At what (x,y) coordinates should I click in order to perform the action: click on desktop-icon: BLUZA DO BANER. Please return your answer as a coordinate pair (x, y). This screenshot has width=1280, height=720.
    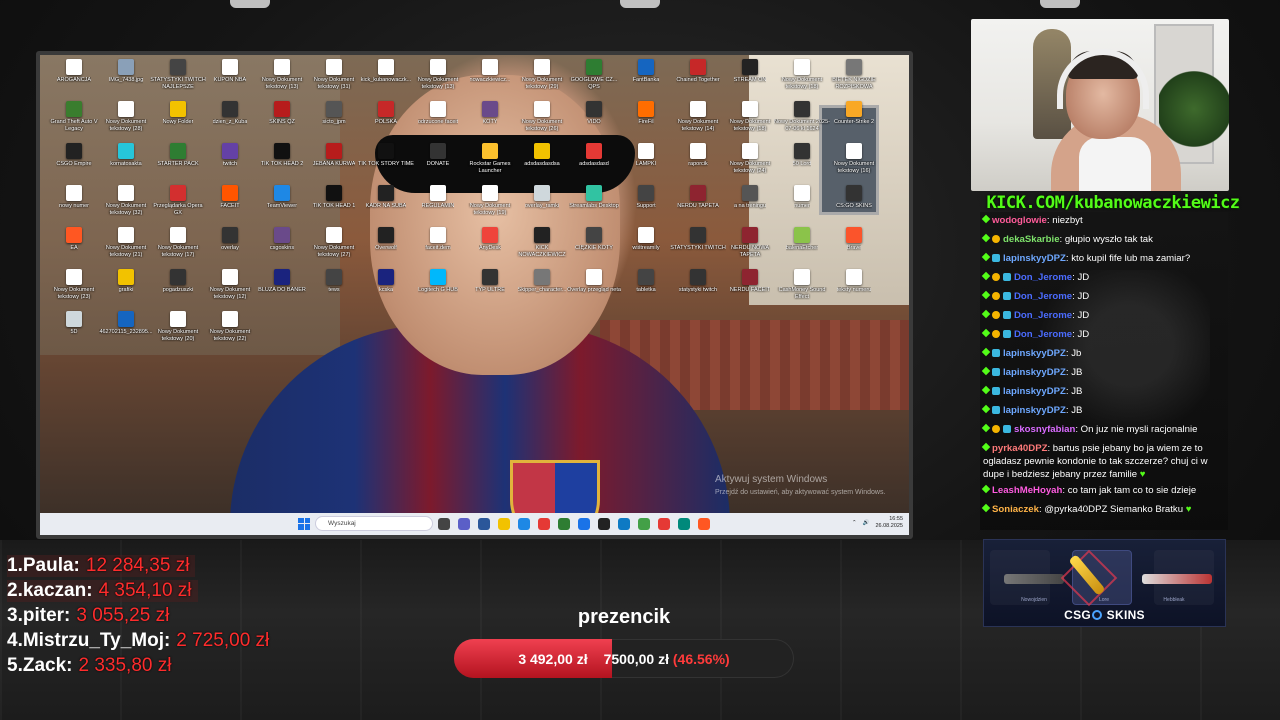
    Looking at the image, I should click on (282, 281).